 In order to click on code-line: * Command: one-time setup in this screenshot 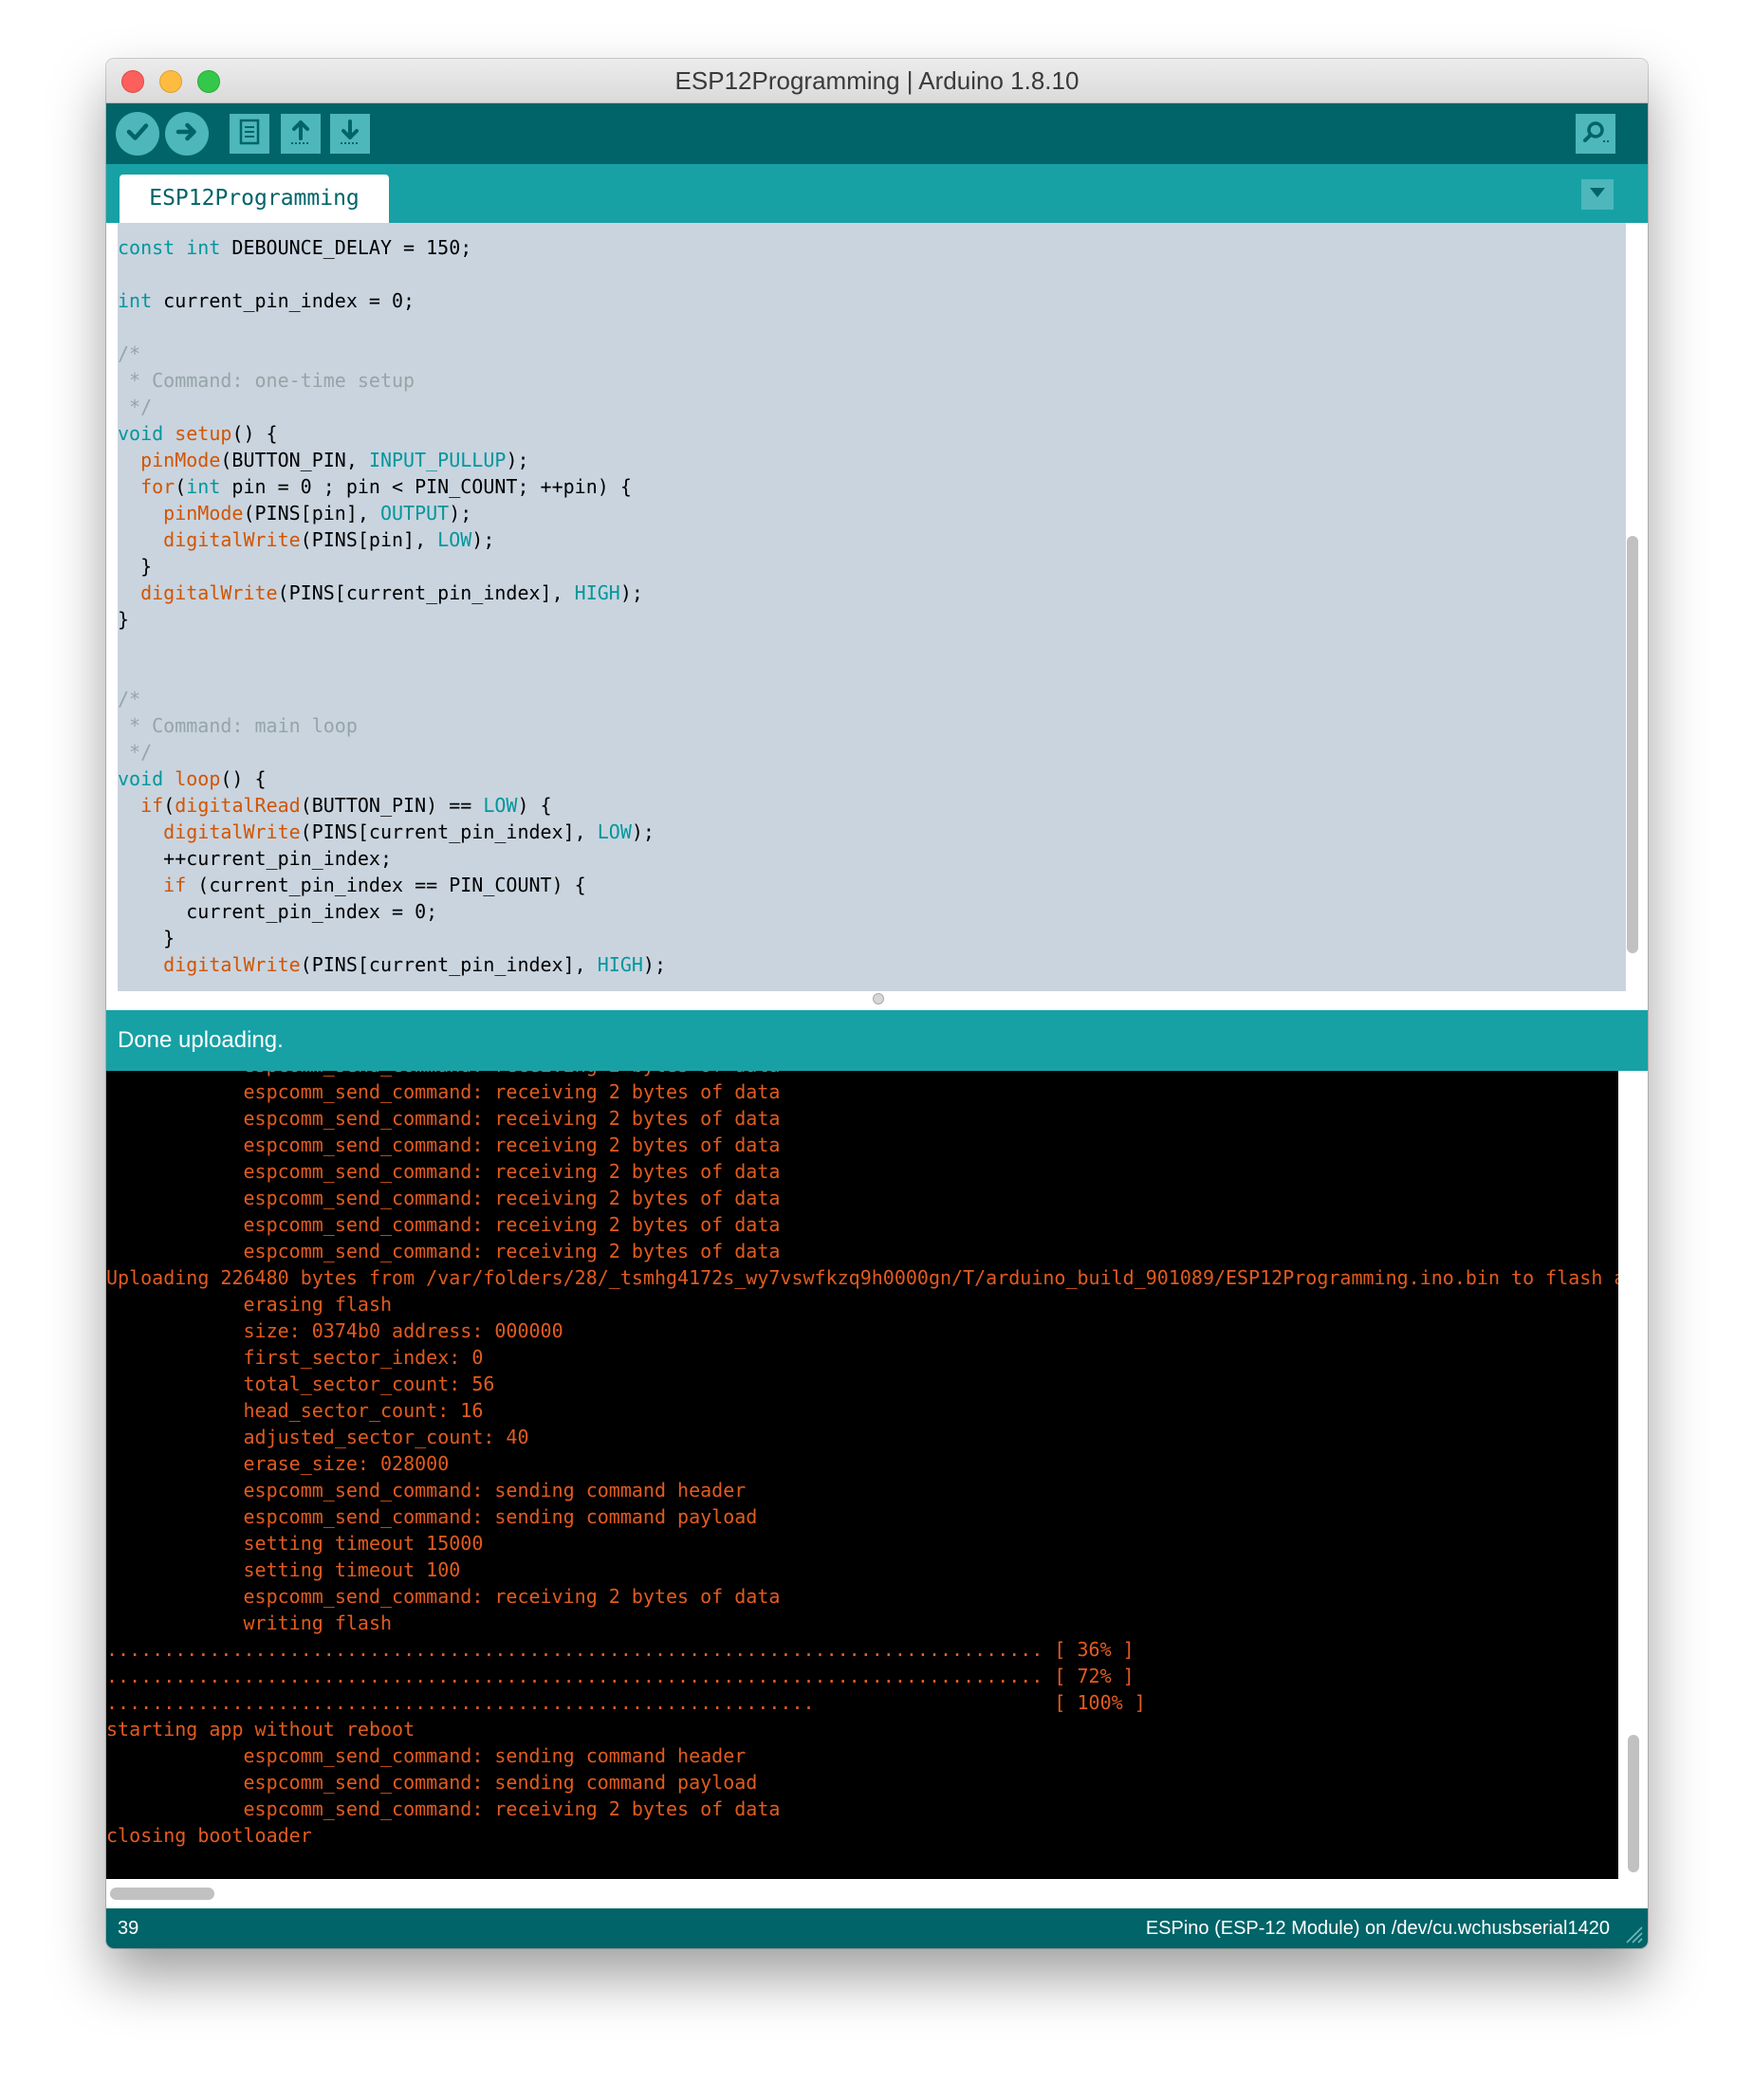, I will do `click(266, 380)`.